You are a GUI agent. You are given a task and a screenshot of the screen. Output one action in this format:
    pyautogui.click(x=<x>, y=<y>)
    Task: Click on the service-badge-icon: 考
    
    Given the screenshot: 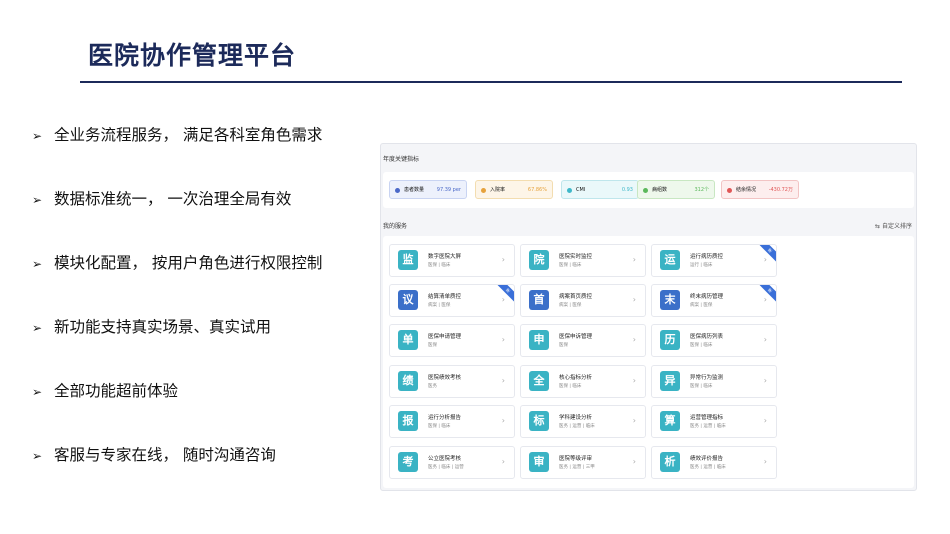 What is the action you would take?
    pyautogui.click(x=408, y=462)
    